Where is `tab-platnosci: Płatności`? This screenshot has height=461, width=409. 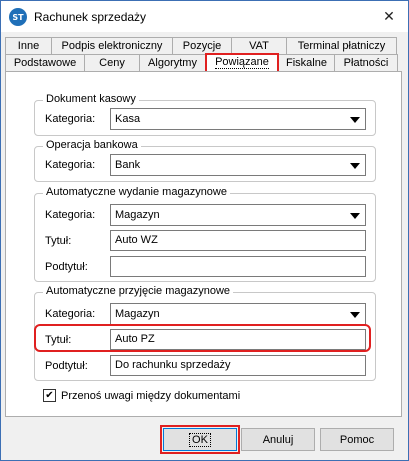 tab-platnosci: Płatności is located at coordinates (366, 62).